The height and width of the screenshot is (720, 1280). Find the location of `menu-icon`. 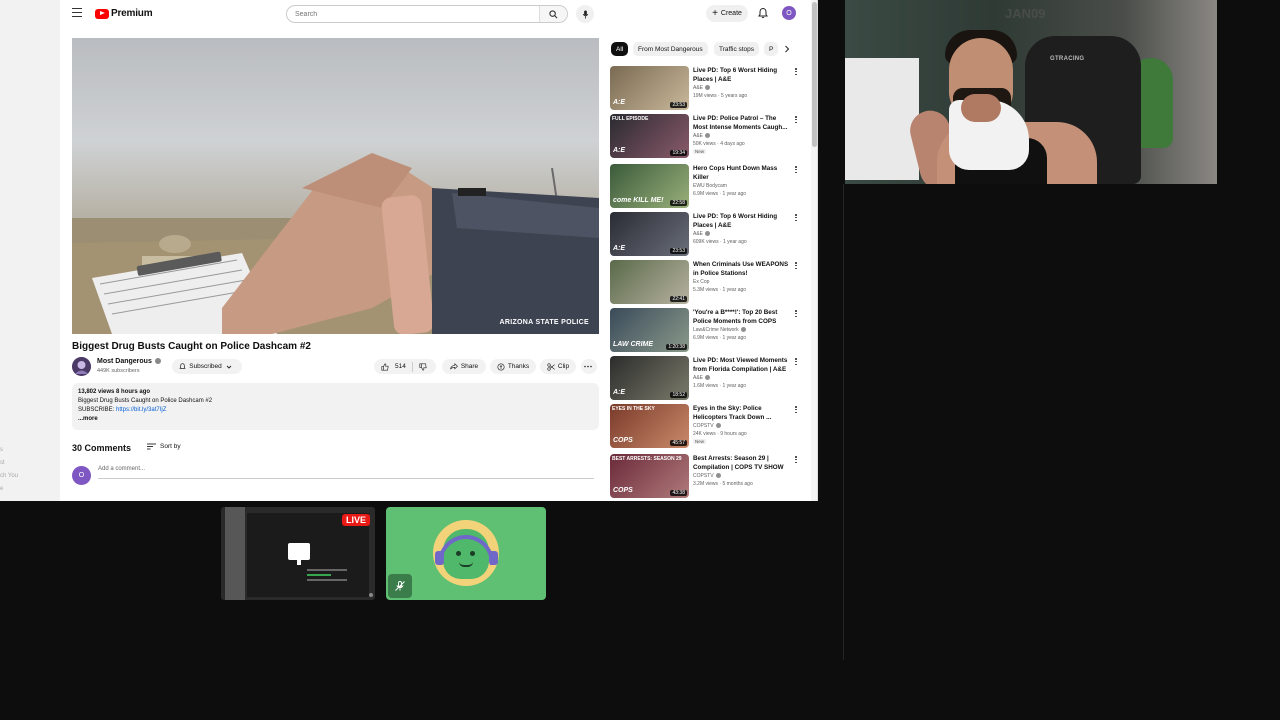

menu-icon is located at coordinates (77, 13).